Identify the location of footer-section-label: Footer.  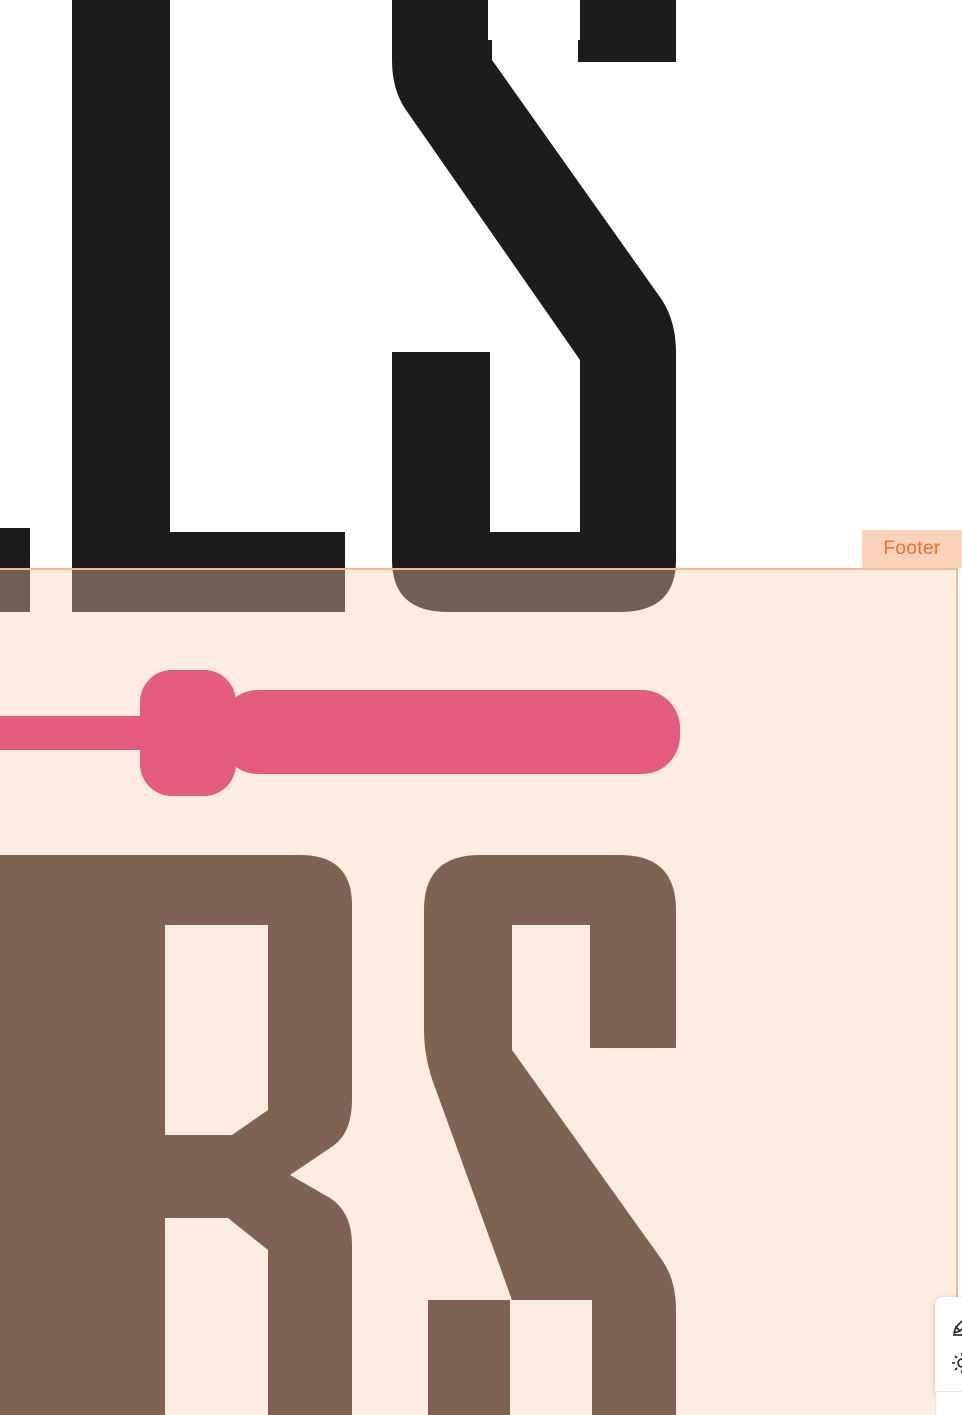
(912, 549).